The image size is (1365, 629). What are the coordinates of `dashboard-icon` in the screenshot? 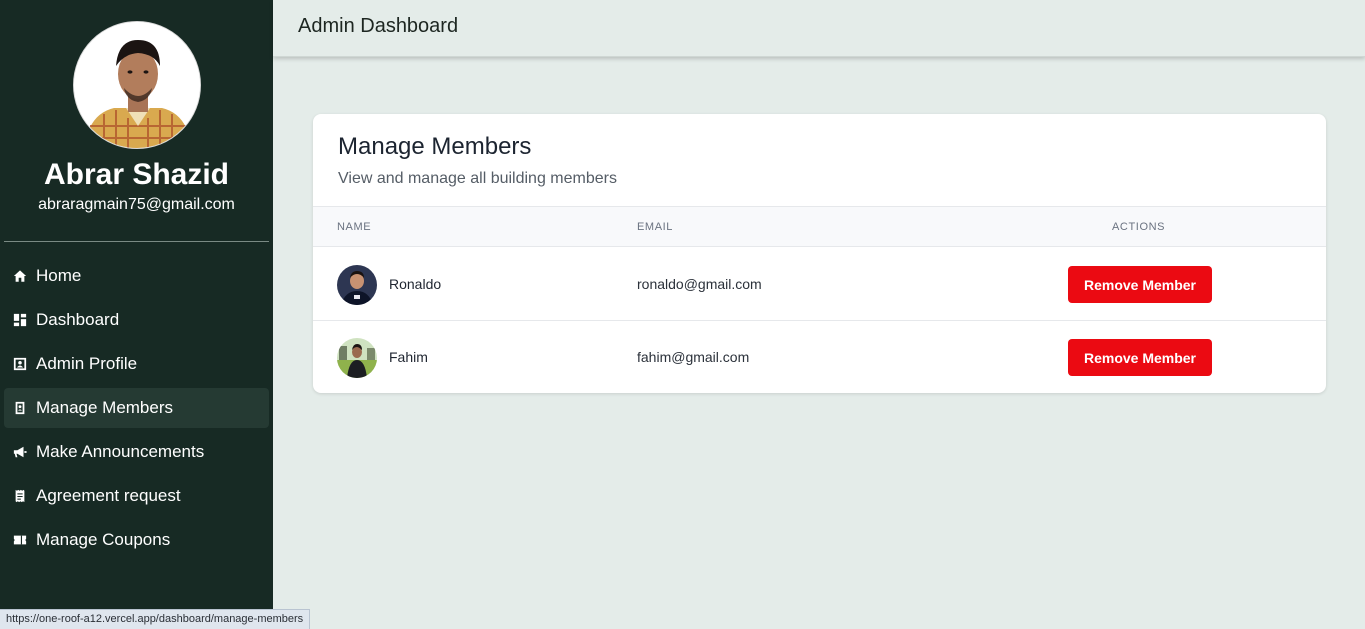 It's located at (20, 320).